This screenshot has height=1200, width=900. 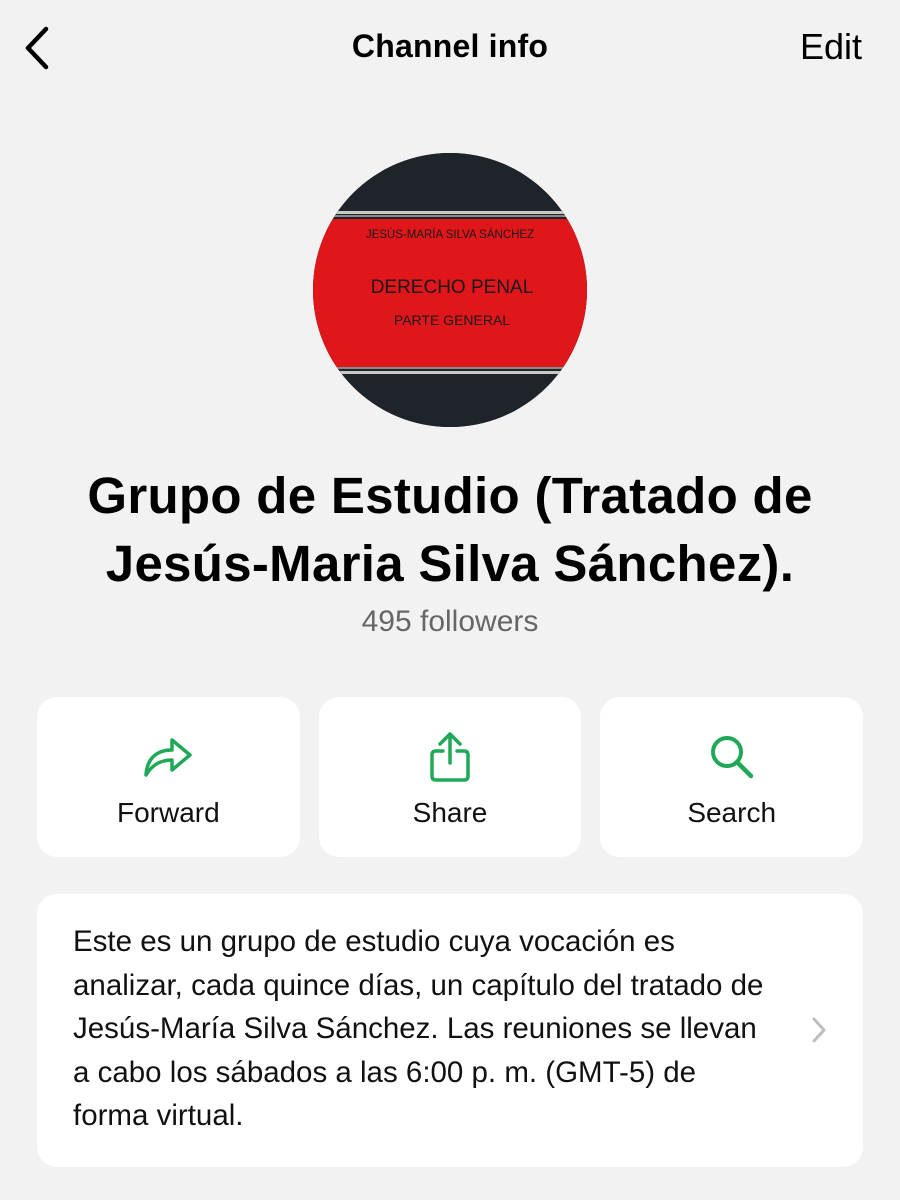 I want to click on share-icon, so click(x=450, y=757).